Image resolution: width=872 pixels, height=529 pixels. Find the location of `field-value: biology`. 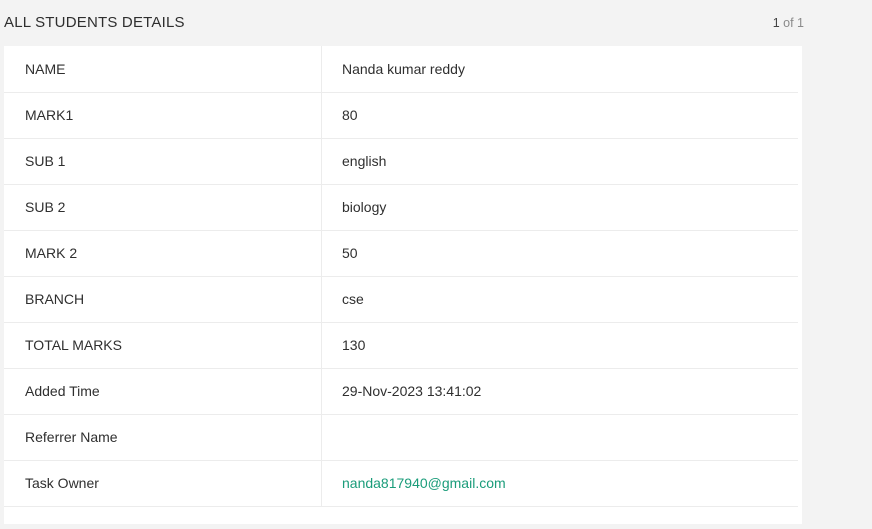

field-value: biology is located at coordinates (364, 207).